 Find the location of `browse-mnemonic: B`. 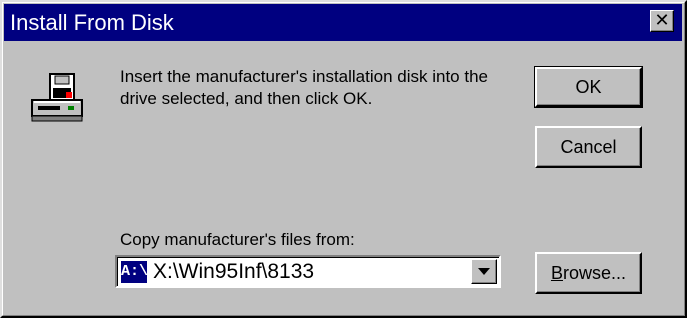

browse-mnemonic: B is located at coordinates (556, 273).